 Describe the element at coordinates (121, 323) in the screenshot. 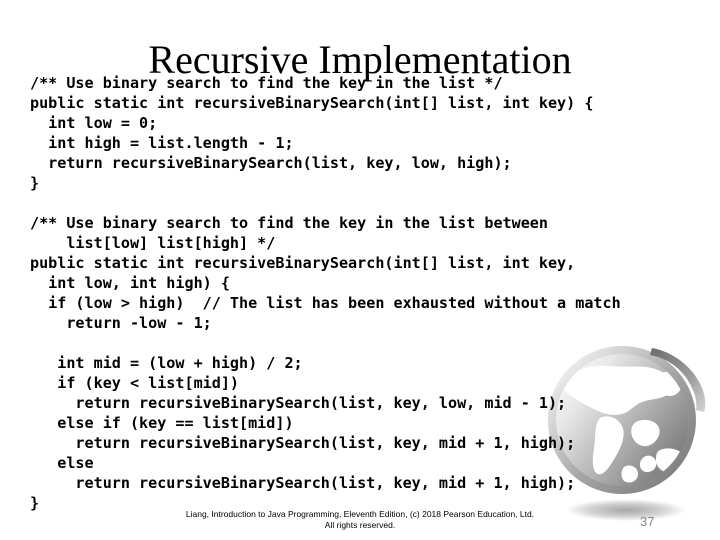

I see `code-line: return -low - 1;` at that location.